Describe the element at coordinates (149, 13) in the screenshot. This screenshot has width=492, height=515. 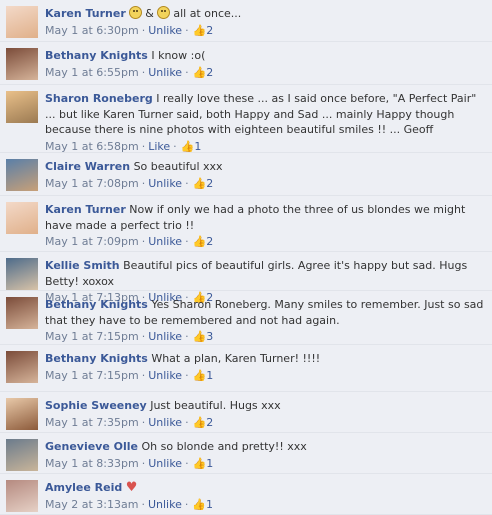
I see `comment-text: &` at that location.